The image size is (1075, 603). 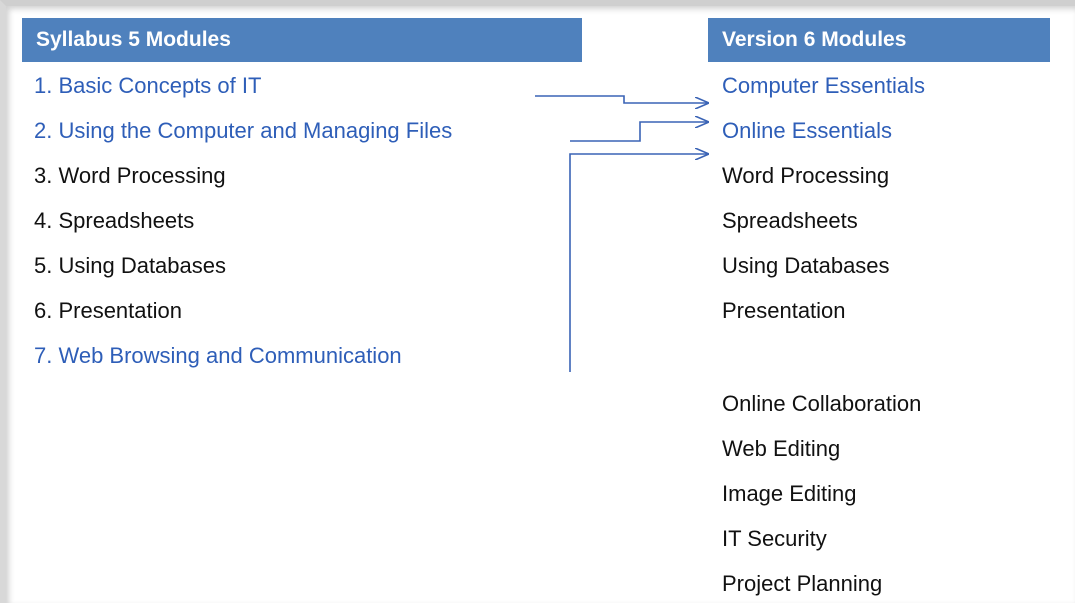 I want to click on connector-web-browsing-to-online-essentials, so click(x=638, y=263).